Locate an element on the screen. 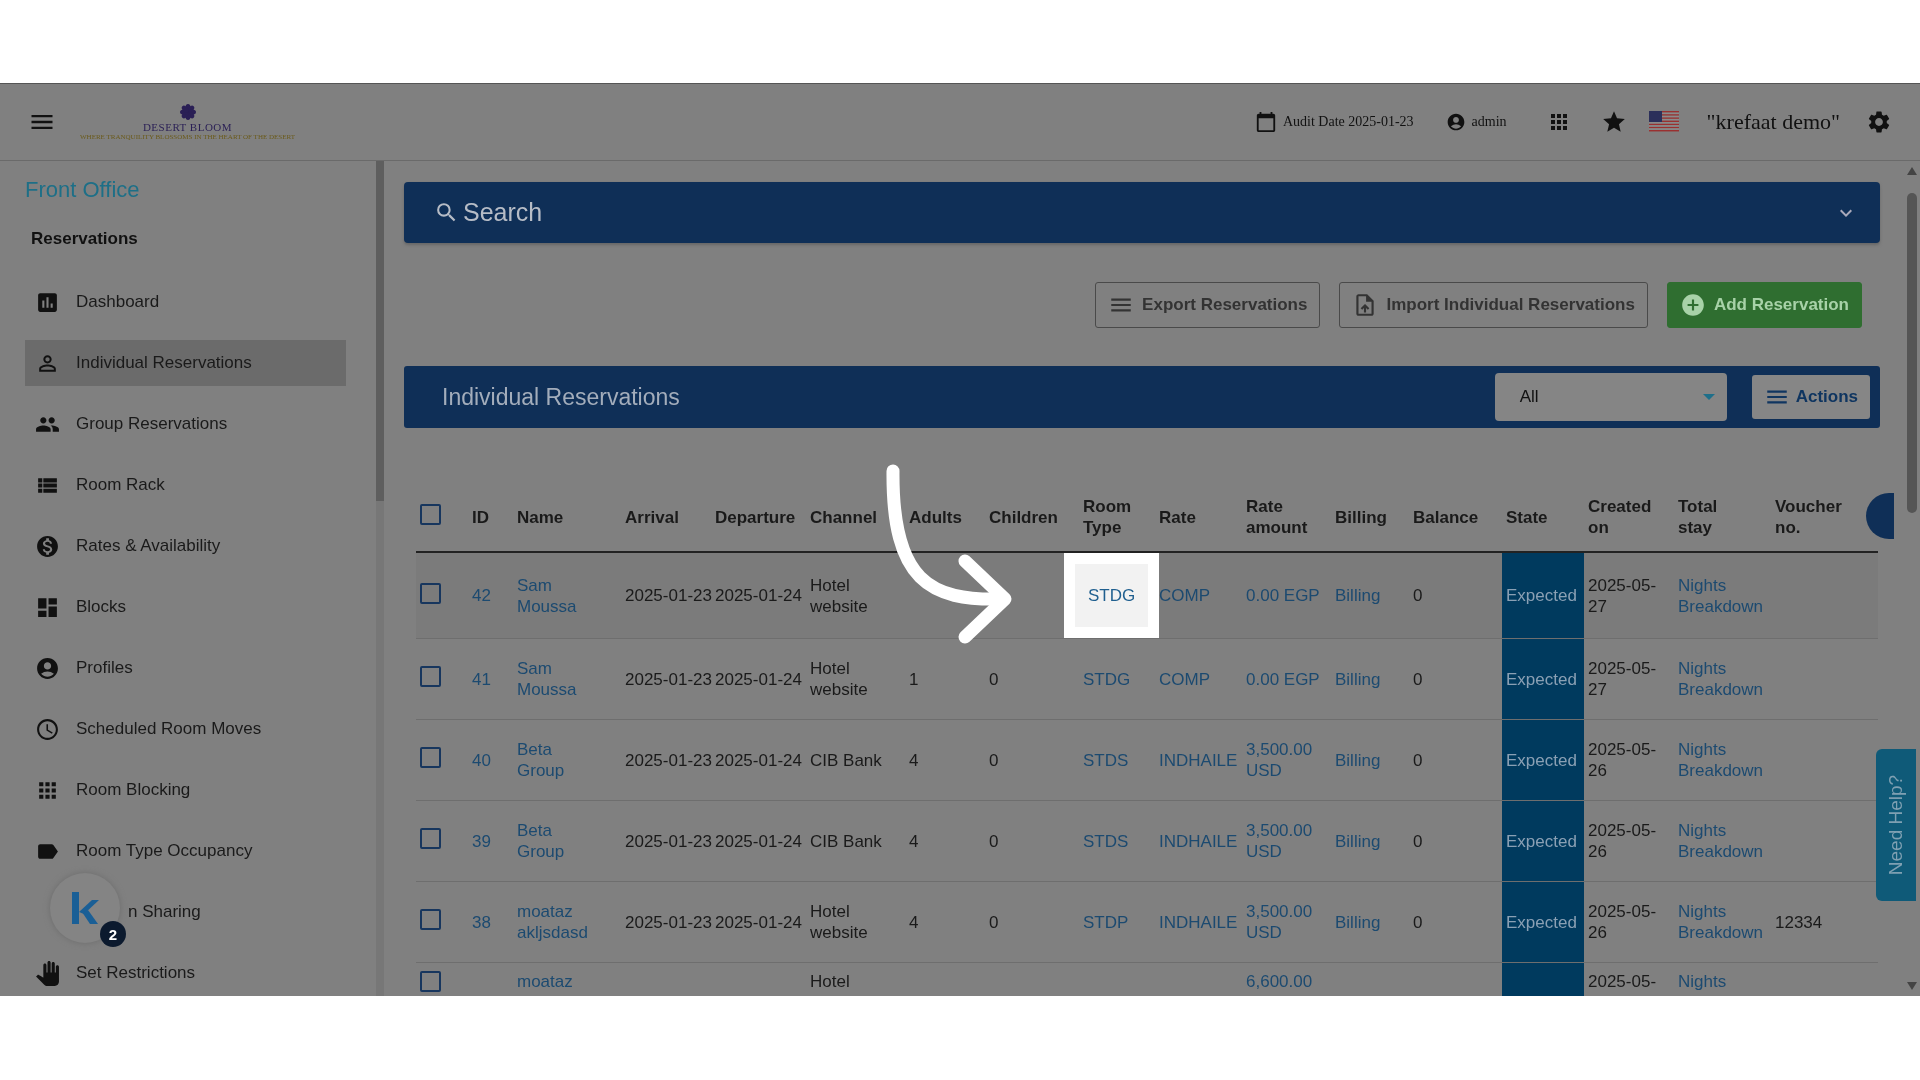  select-all-checkbox is located at coordinates (430, 514).